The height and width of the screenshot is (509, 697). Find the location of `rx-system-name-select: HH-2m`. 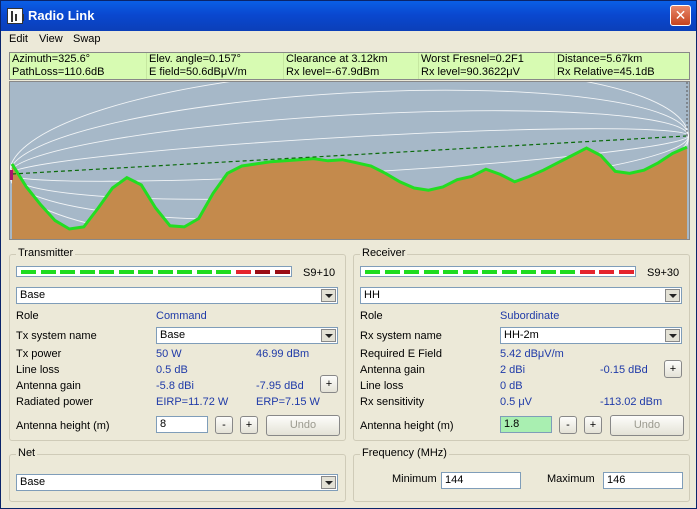

rx-system-name-select: HH-2m is located at coordinates (591, 335).